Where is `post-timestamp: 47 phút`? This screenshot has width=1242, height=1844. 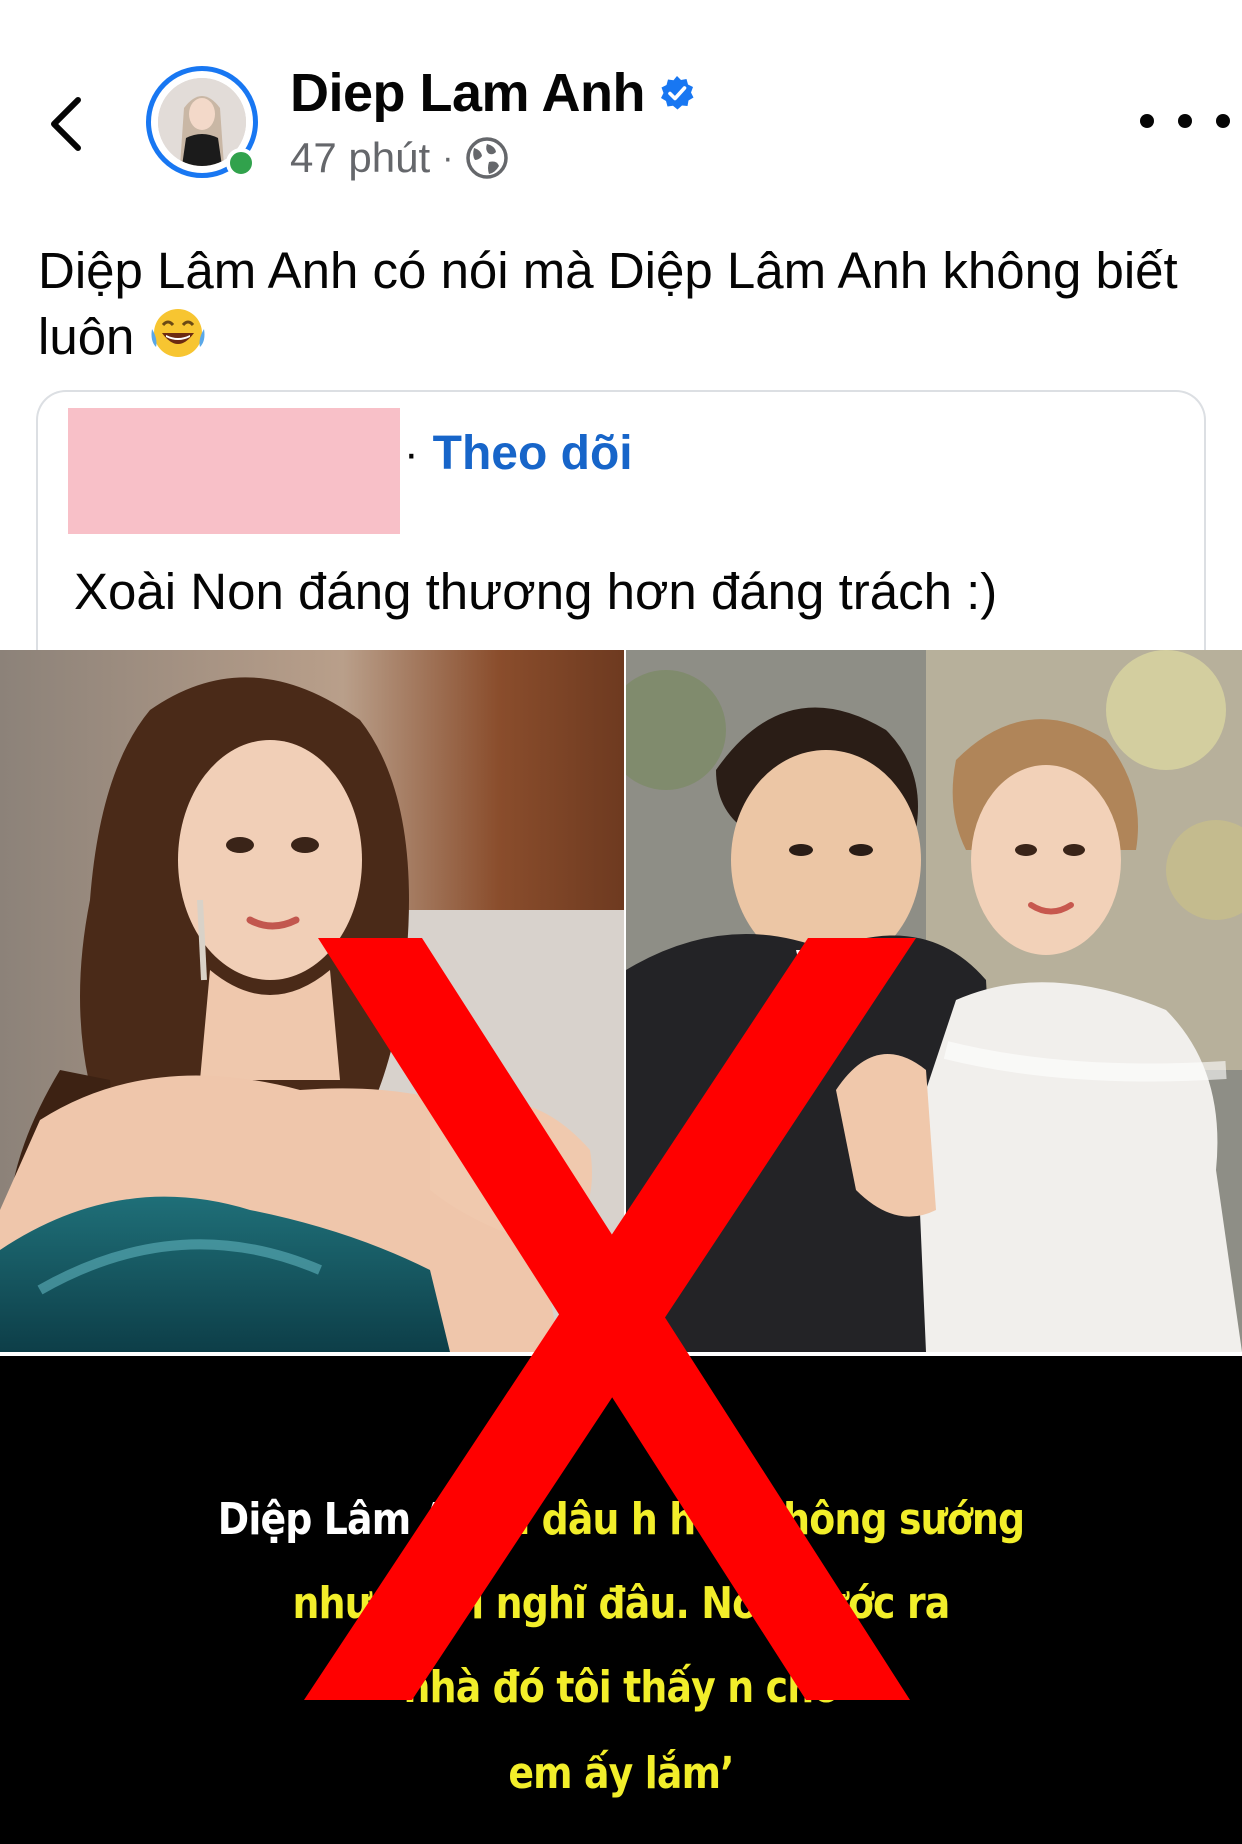
post-timestamp: 47 phút is located at coordinates (360, 158).